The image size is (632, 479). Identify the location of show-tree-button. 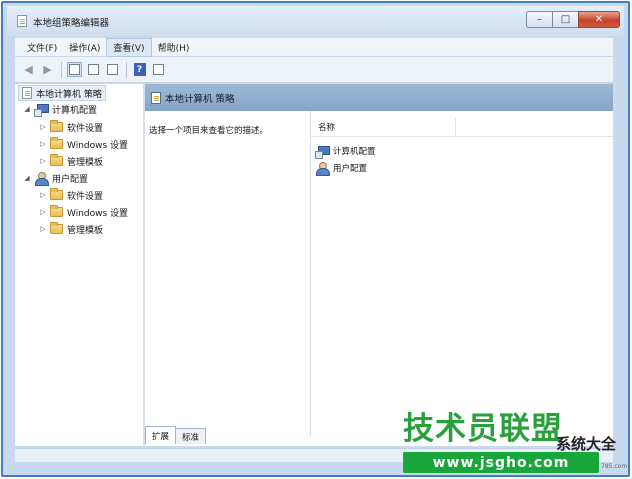
(74, 69).